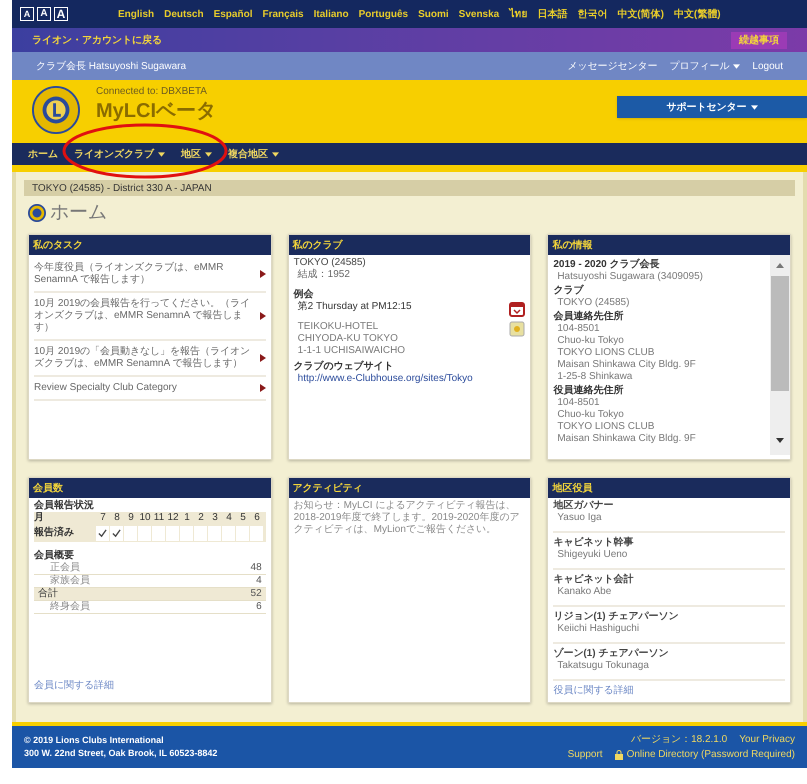 The height and width of the screenshot is (784, 807). I want to click on language-link: Deutsch, so click(184, 14).